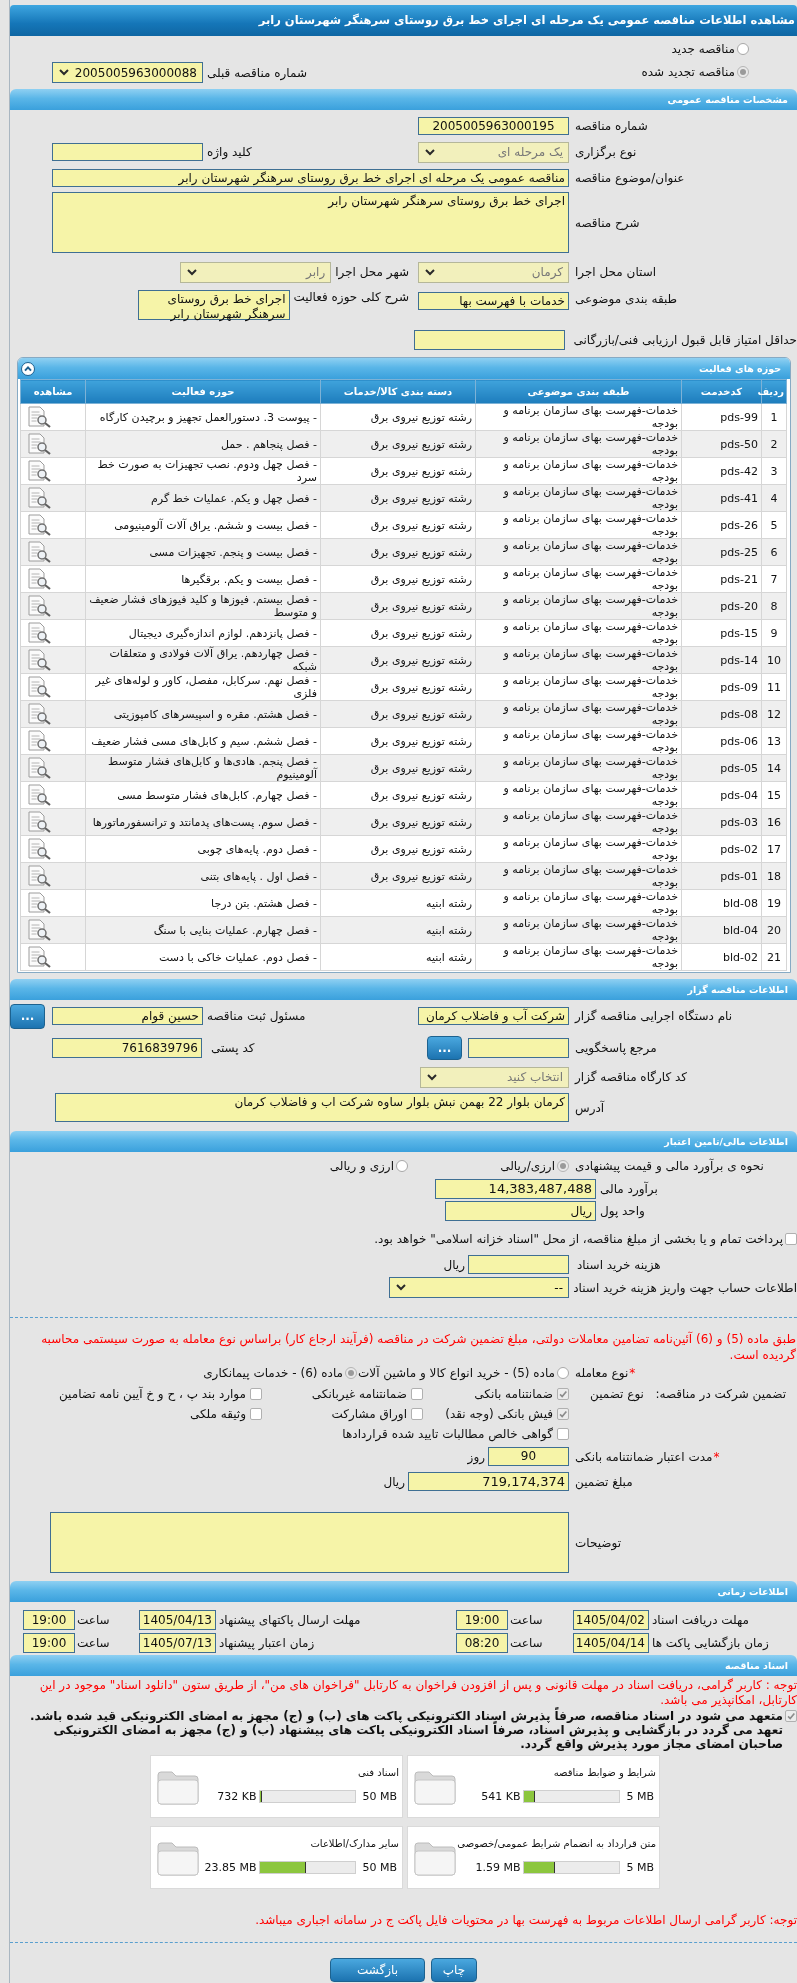 The image size is (797, 1983). Describe the element at coordinates (28, 368) in the screenshot. I see `collapse-icon` at that location.